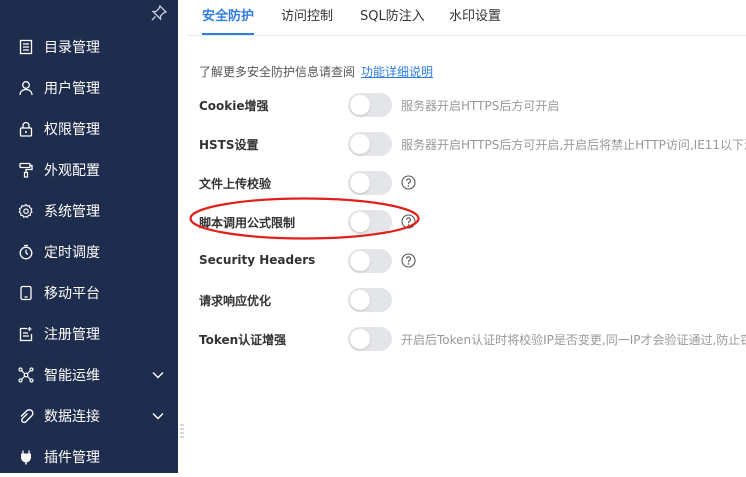 This screenshot has height=477, width=746. I want to click on sidebar-item-label: 外观配置, so click(72, 170).